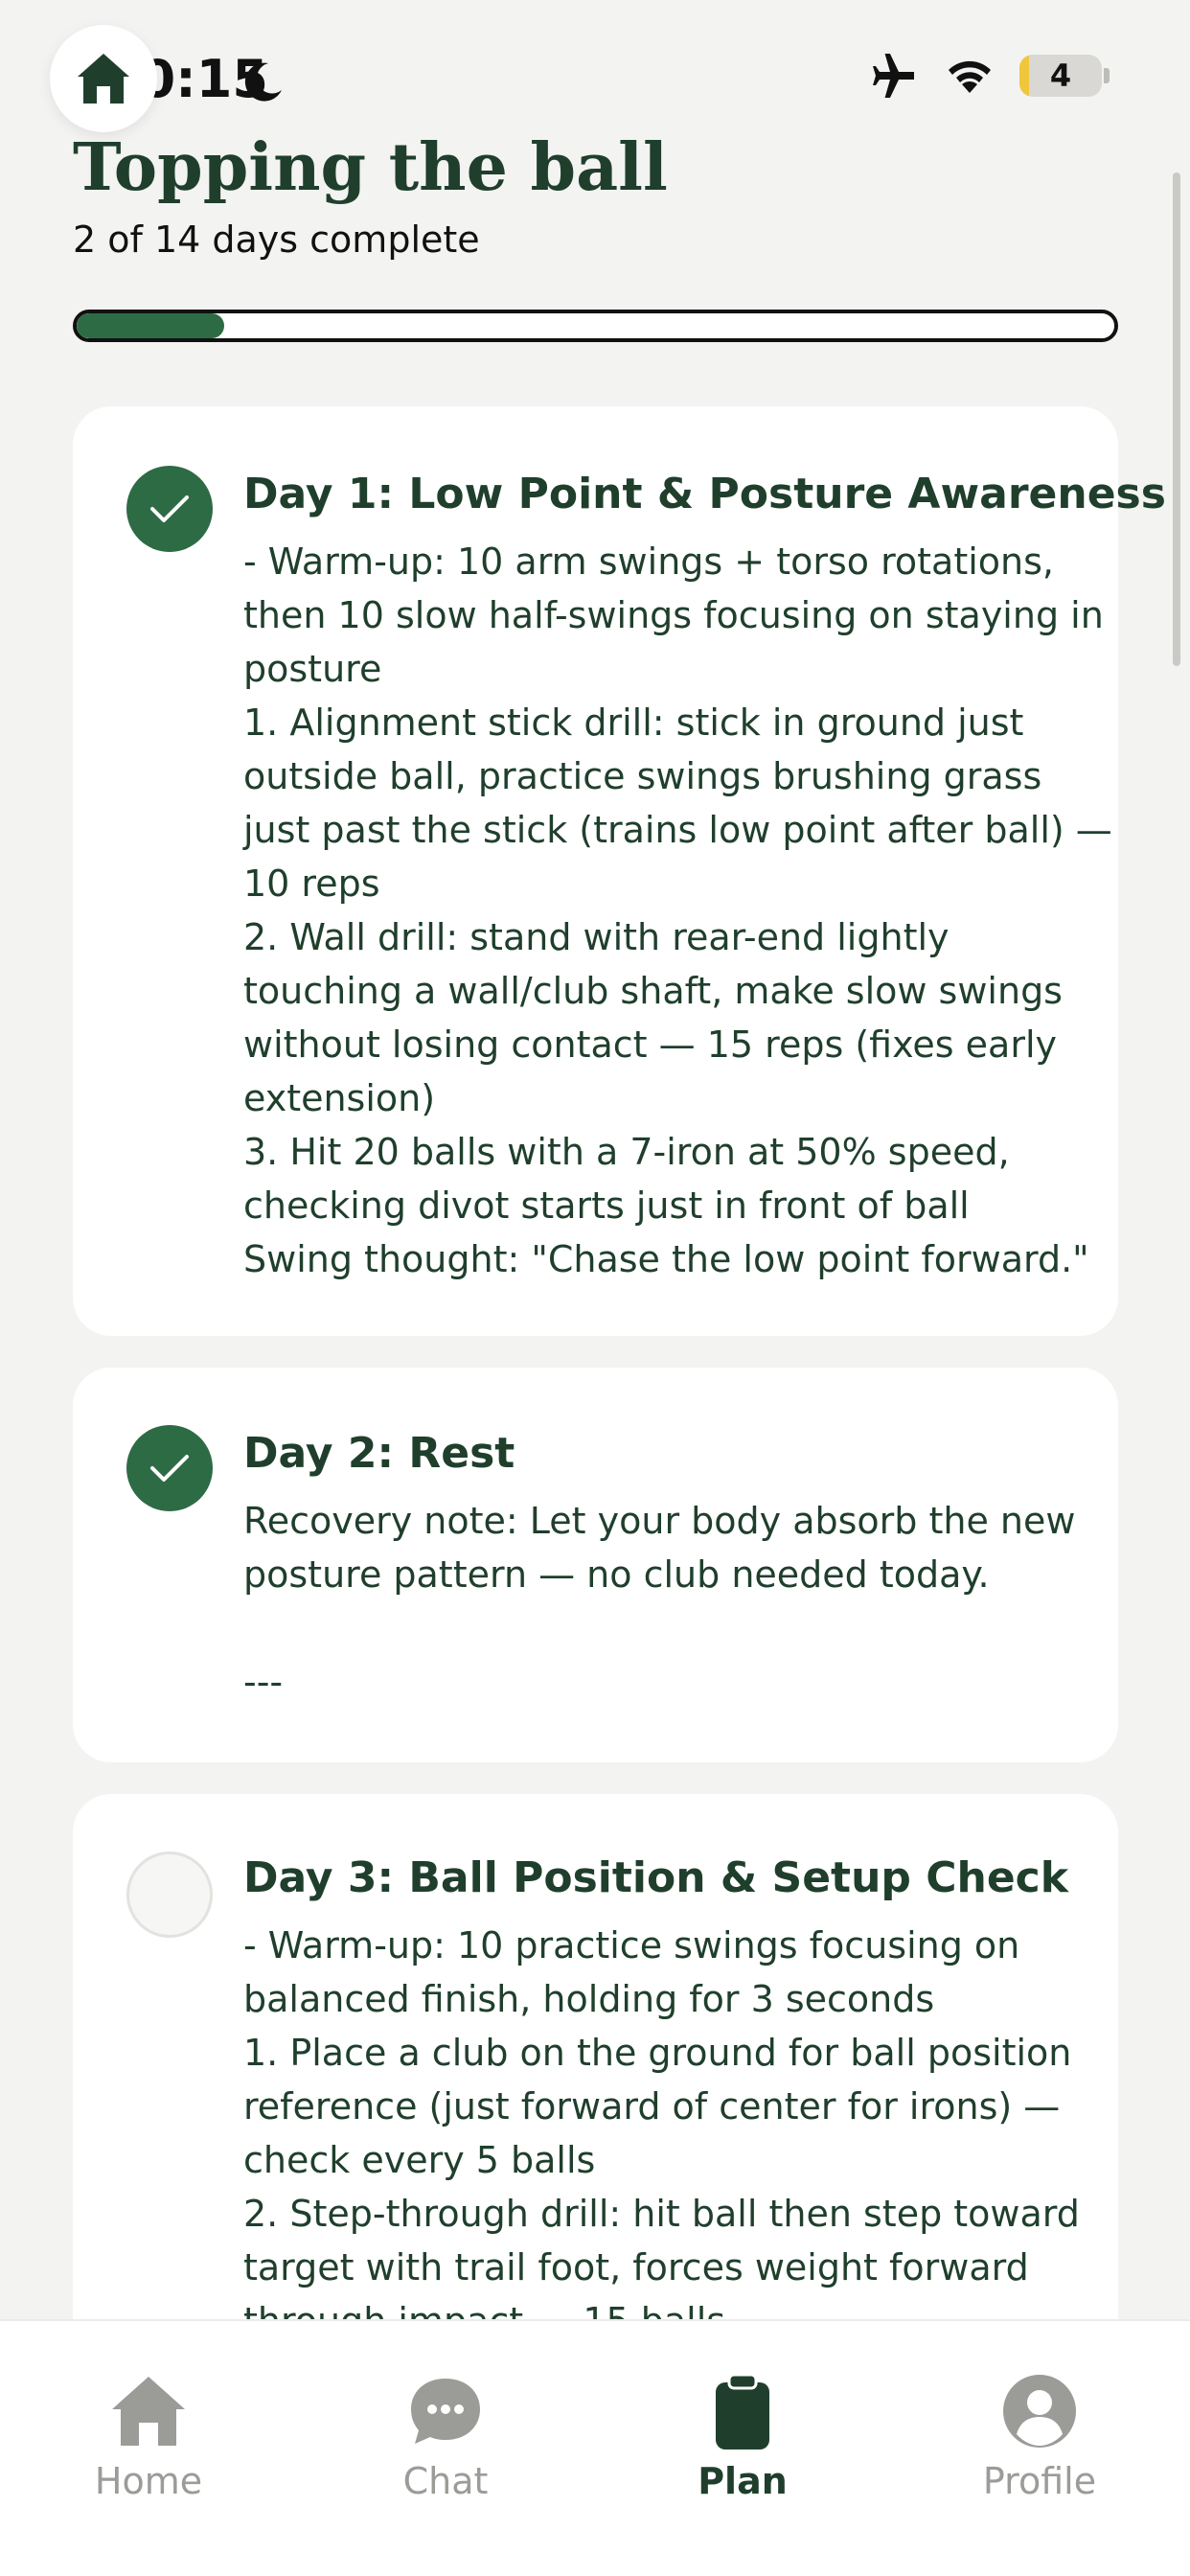 The height and width of the screenshot is (2576, 1190). What do you see at coordinates (660, 1628) in the screenshot?
I see `day-2-line` at bounding box center [660, 1628].